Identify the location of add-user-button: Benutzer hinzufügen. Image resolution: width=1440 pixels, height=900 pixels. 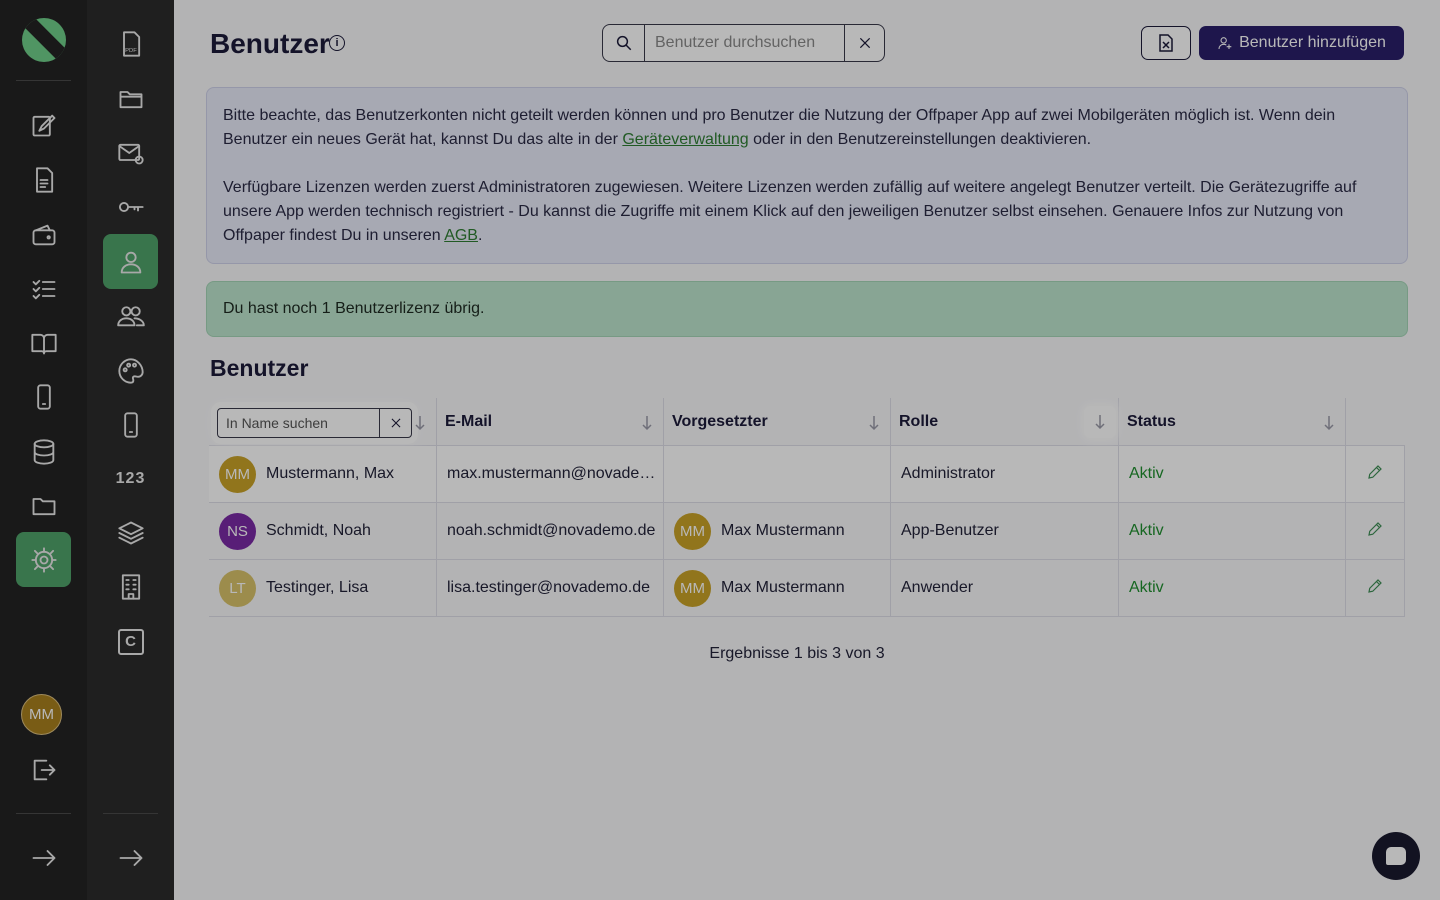
(1301, 43).